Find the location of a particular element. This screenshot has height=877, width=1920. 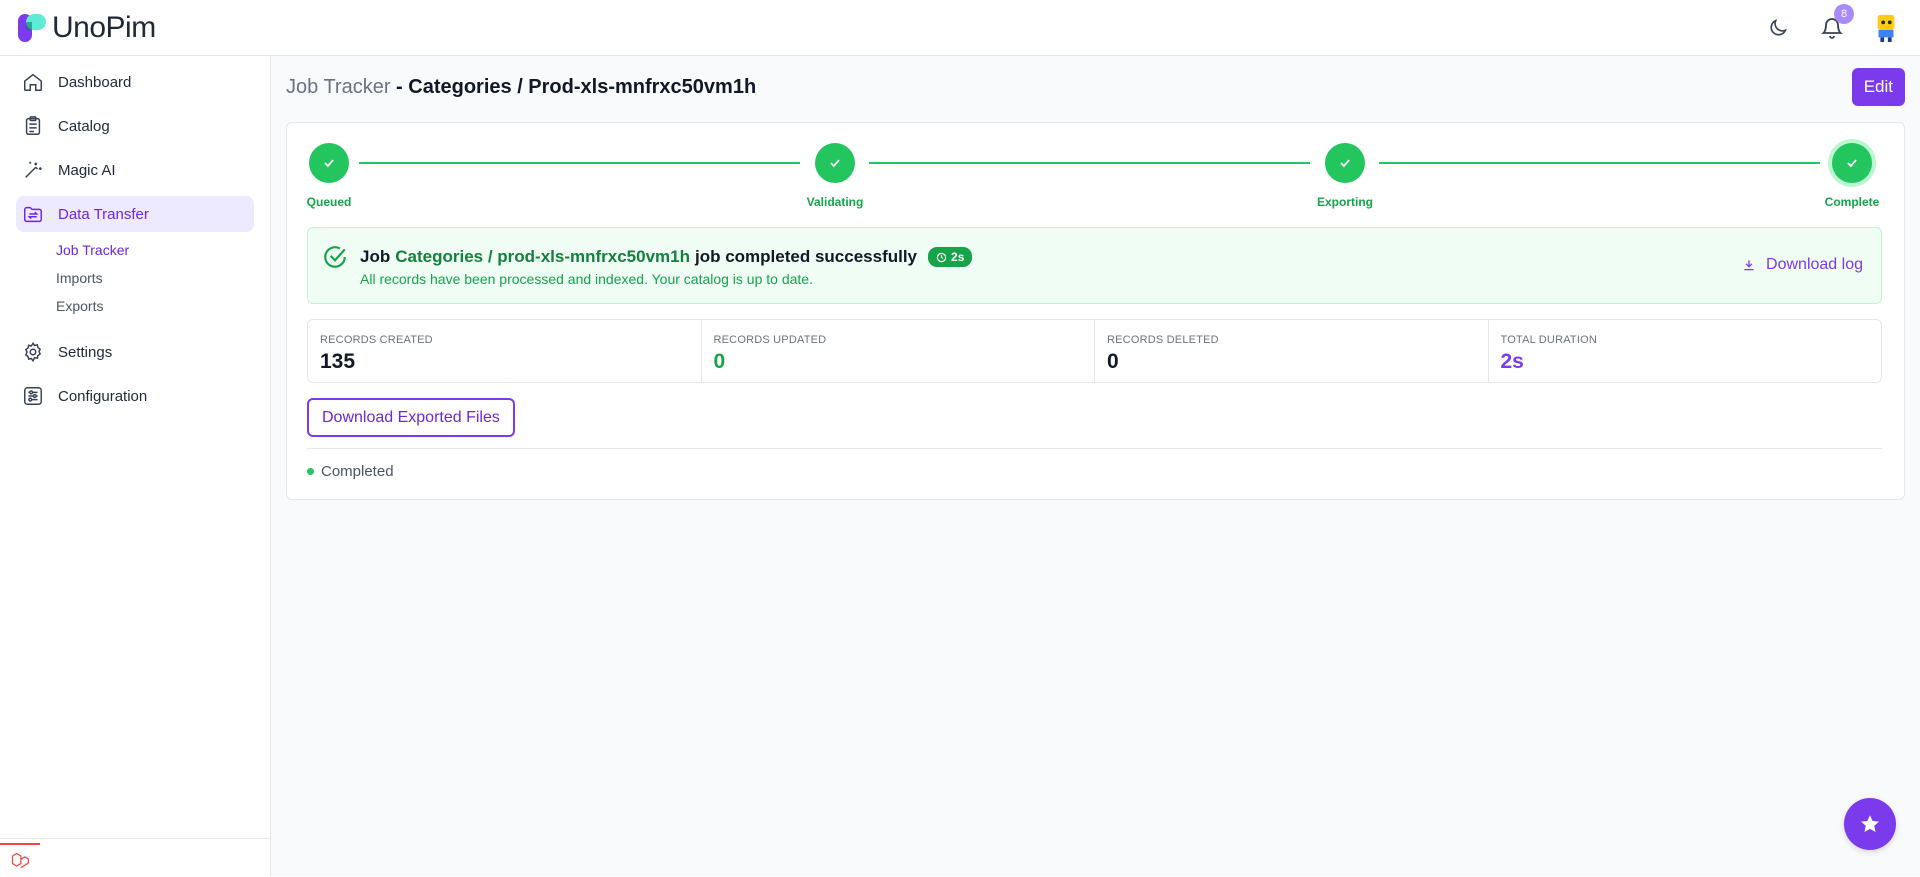

stat-records-updated: RECORDS UPDATED 0 is located at coordinates (898, 351).